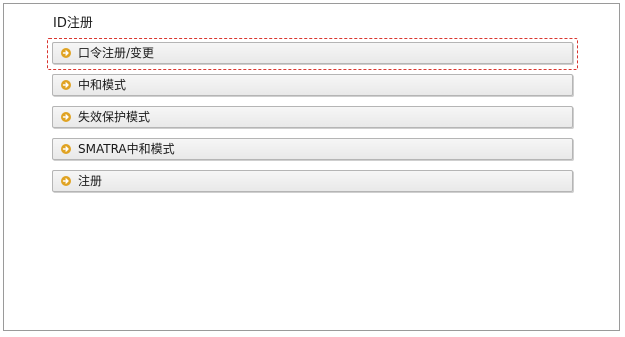 The height and width of the screenshot is (337, 625). I want to click on menu-item-password-registration: 口令注册/变更, so click(312, 53).